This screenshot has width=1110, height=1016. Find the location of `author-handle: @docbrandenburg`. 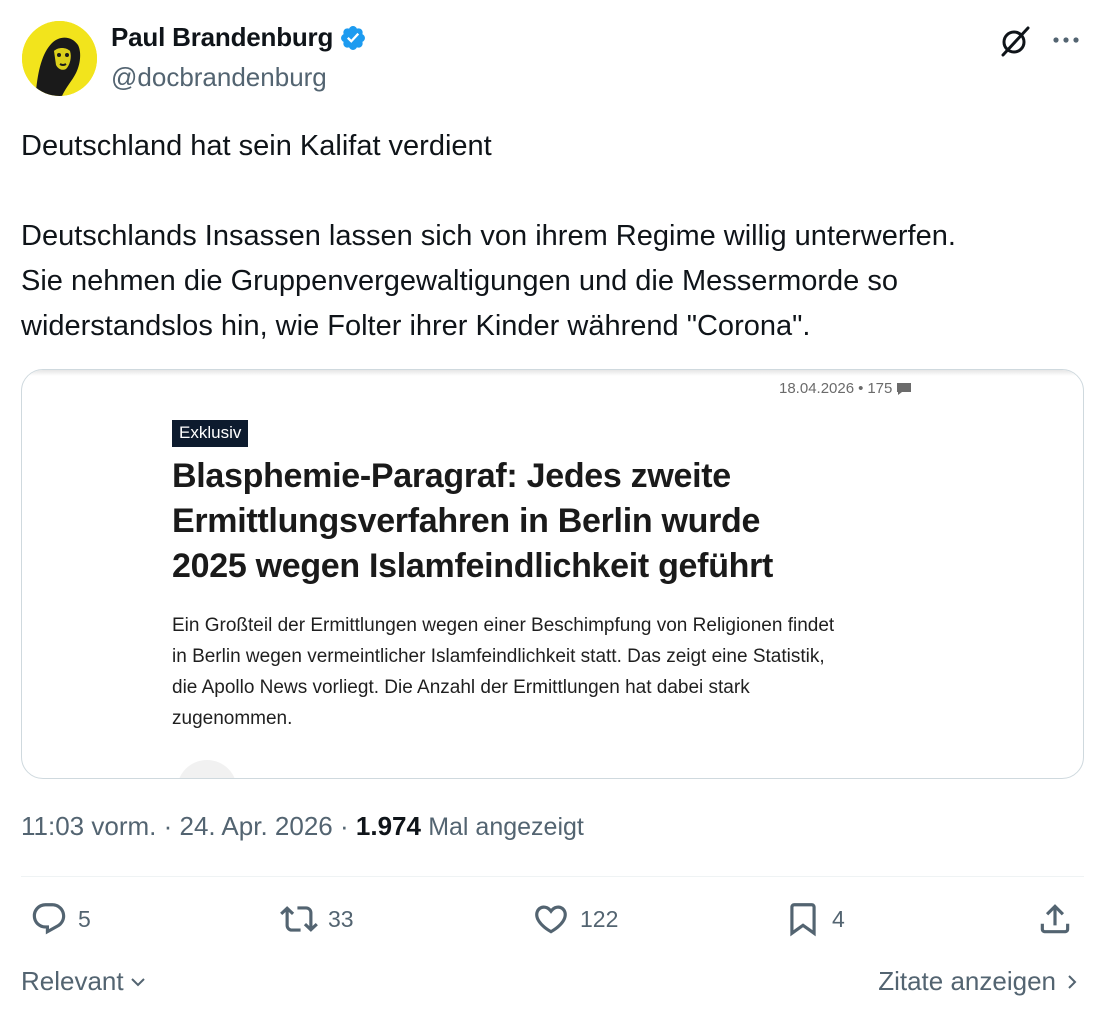

author-handle: @docbrandenburg is located at coordinates (219, 77).